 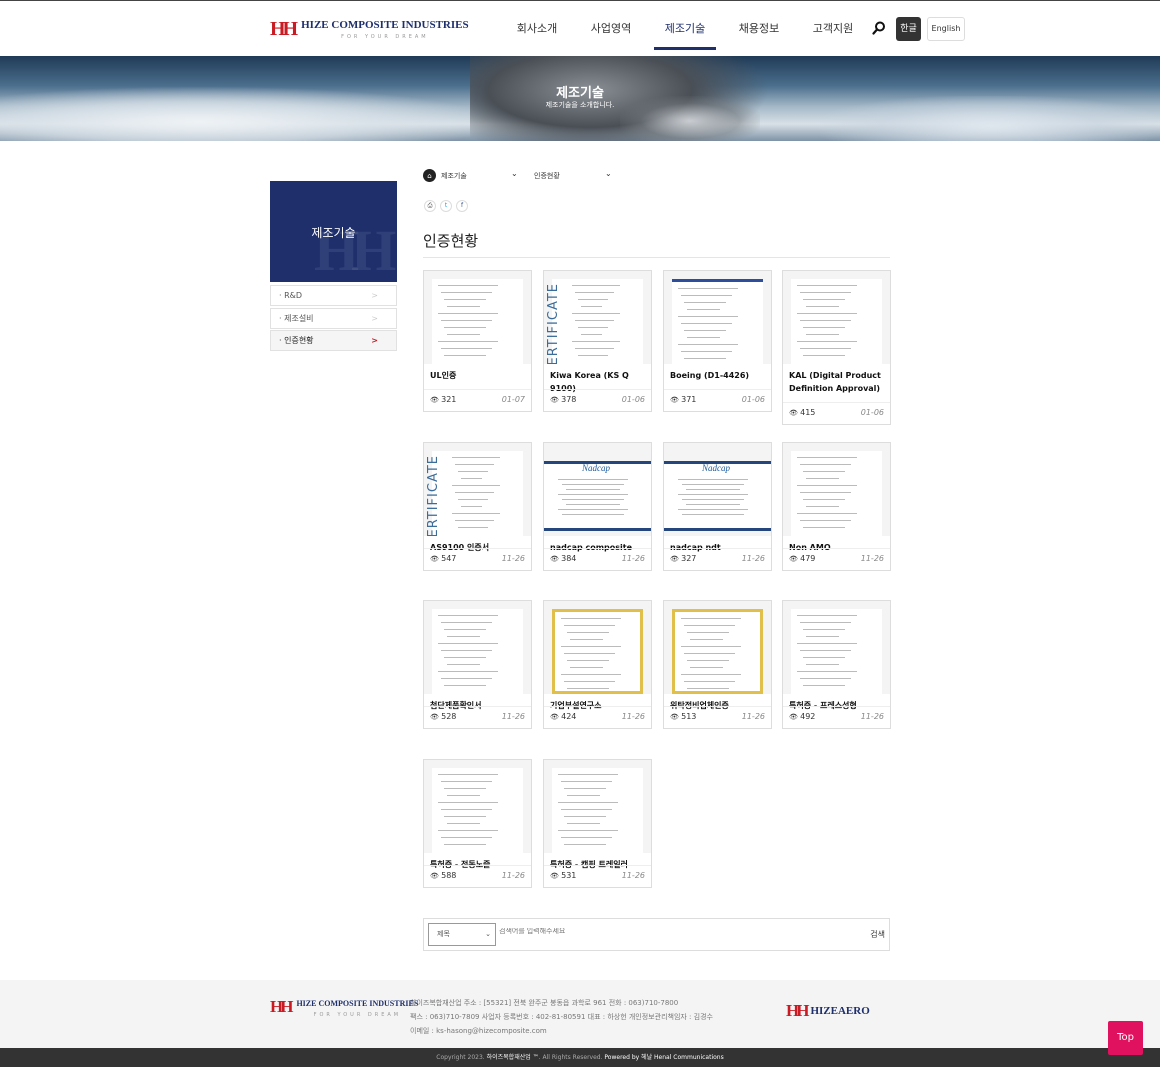 I want to click on certificate-card: 특허증 - 캠핑 트레일러👁 53111-26, so click(x=597, y=823).